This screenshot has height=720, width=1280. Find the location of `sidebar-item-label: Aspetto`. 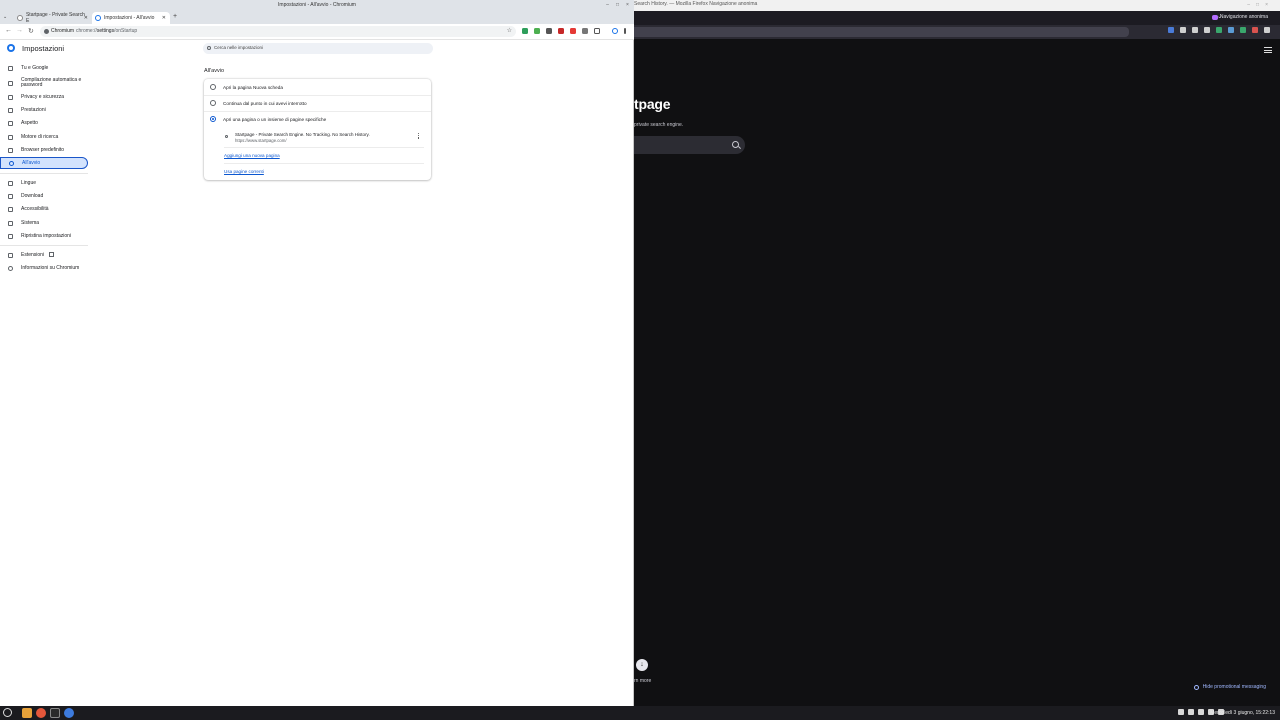

sidebar-item-label: Aspetto is located at coordinates (29, 122).